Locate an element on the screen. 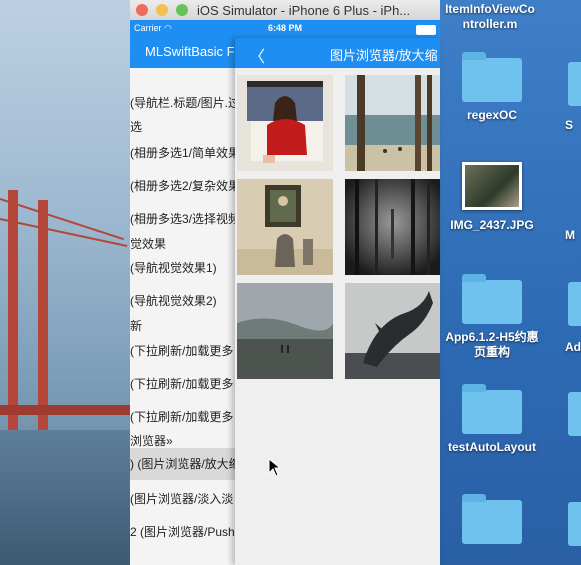 The height and width of the screenshot is (565, 581). desktop-folder-regexoc: regexOC is located at coordinates (492, 87).